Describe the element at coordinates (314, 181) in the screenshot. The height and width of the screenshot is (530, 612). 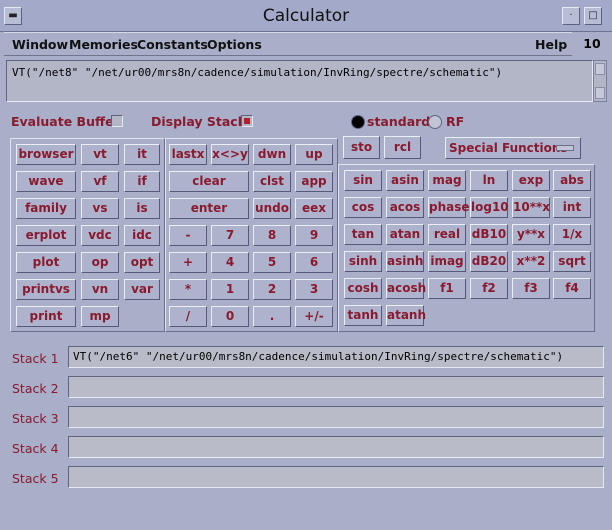
I see `app-button: app` at that location.